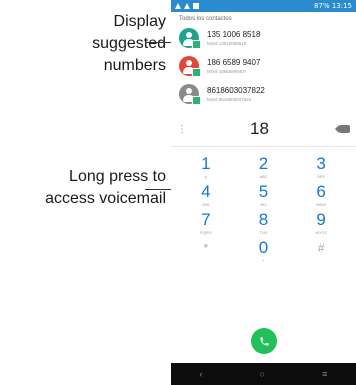 The width and height of the screenshot is (356, 385). I want to click on key-letters: JKL, so click(263, 204).